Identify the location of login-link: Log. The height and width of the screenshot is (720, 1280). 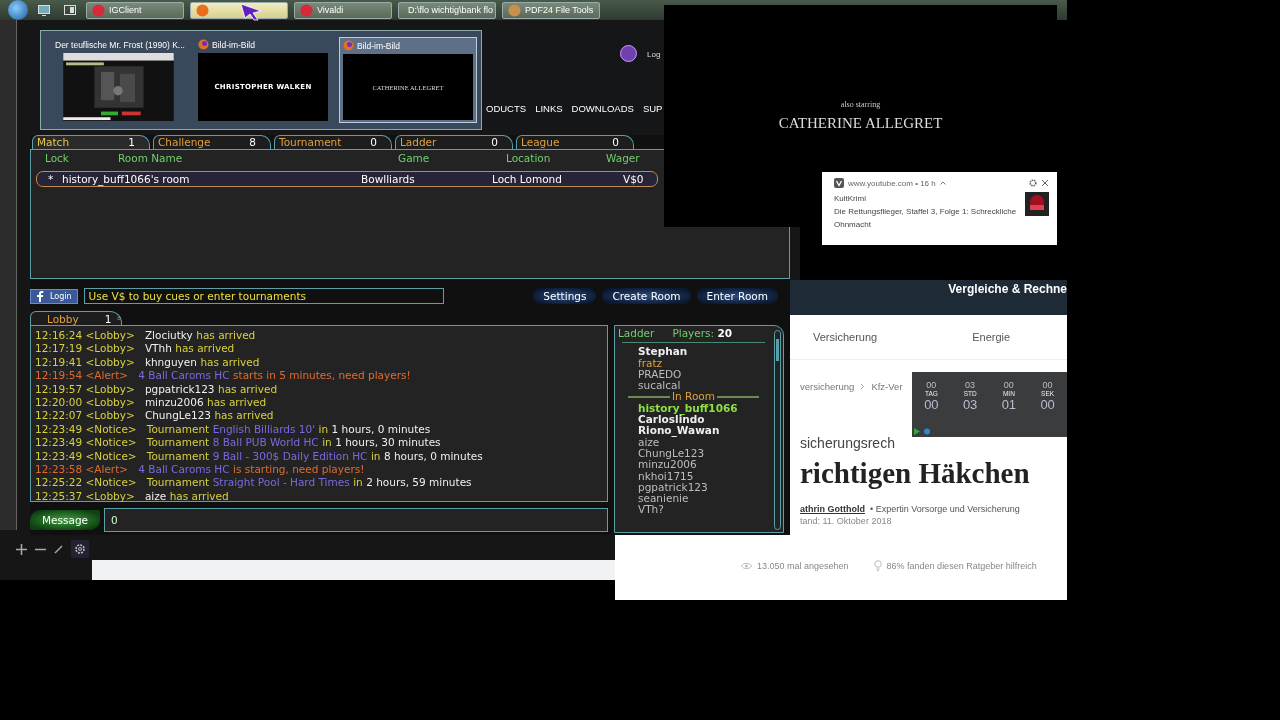
(654, 54).